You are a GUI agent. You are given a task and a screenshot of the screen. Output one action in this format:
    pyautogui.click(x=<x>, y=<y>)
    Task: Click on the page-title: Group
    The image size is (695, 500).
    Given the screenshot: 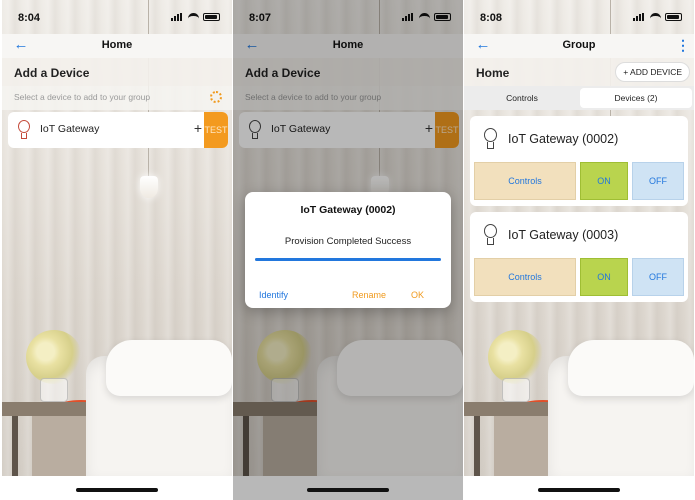 What is the action you would take?
    pyautogui.click(x=579, y=45)
    